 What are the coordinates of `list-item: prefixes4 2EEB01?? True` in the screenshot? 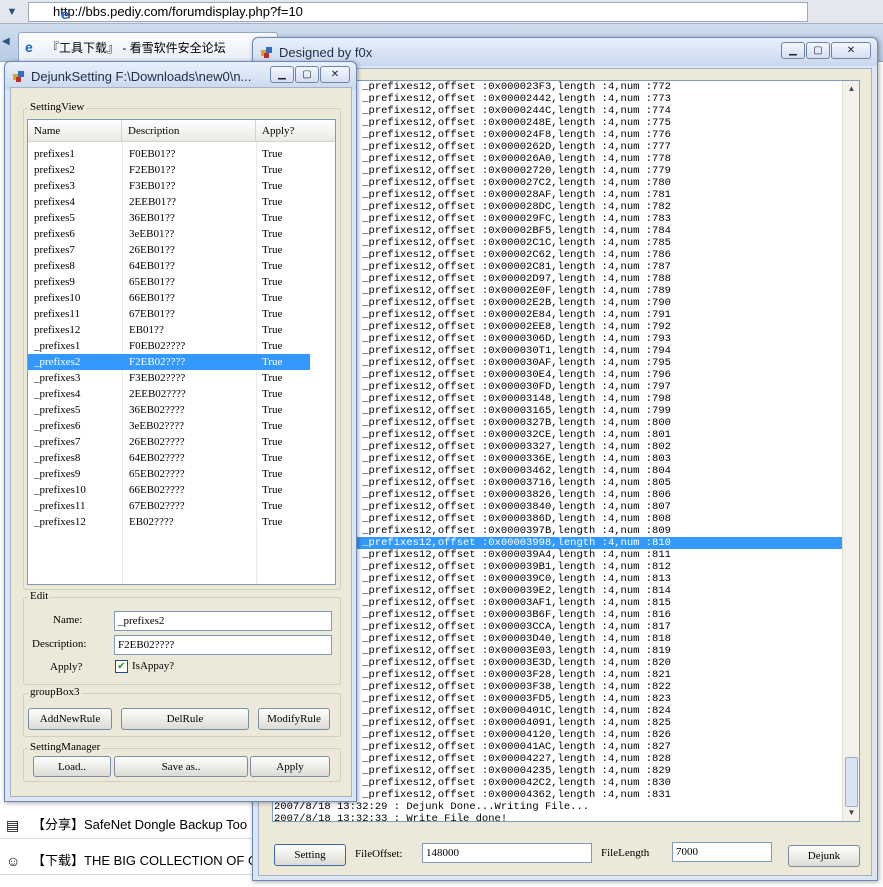 It's located at (181, 202).